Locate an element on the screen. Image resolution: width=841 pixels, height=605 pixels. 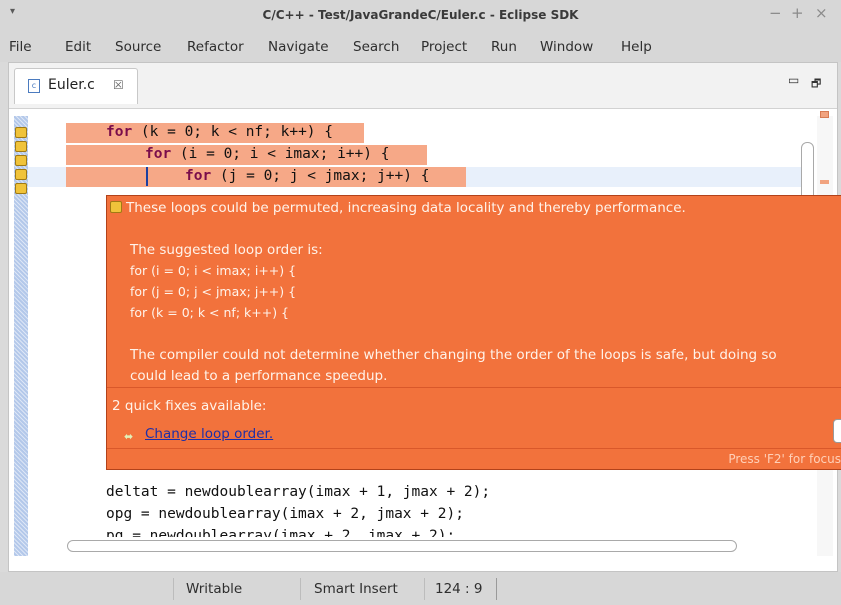
code-line: pg = newdoublearray(imax + 2, jmax + 2); is located at coordinates (280, 532).